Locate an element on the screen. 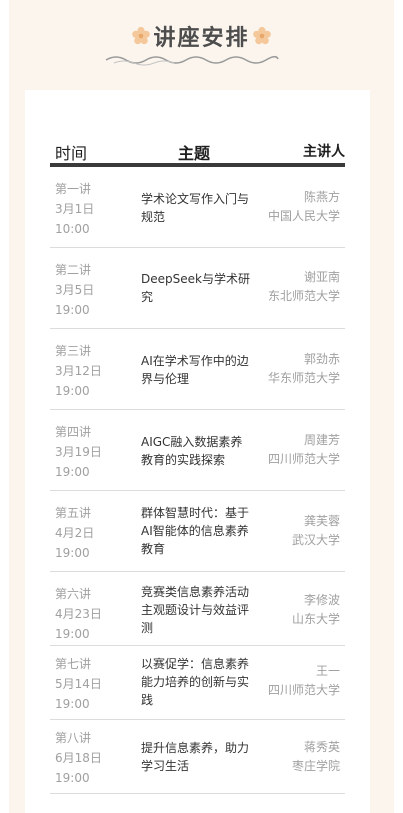  lecture-number: 第八讲 is located at coordinates (73, 738).